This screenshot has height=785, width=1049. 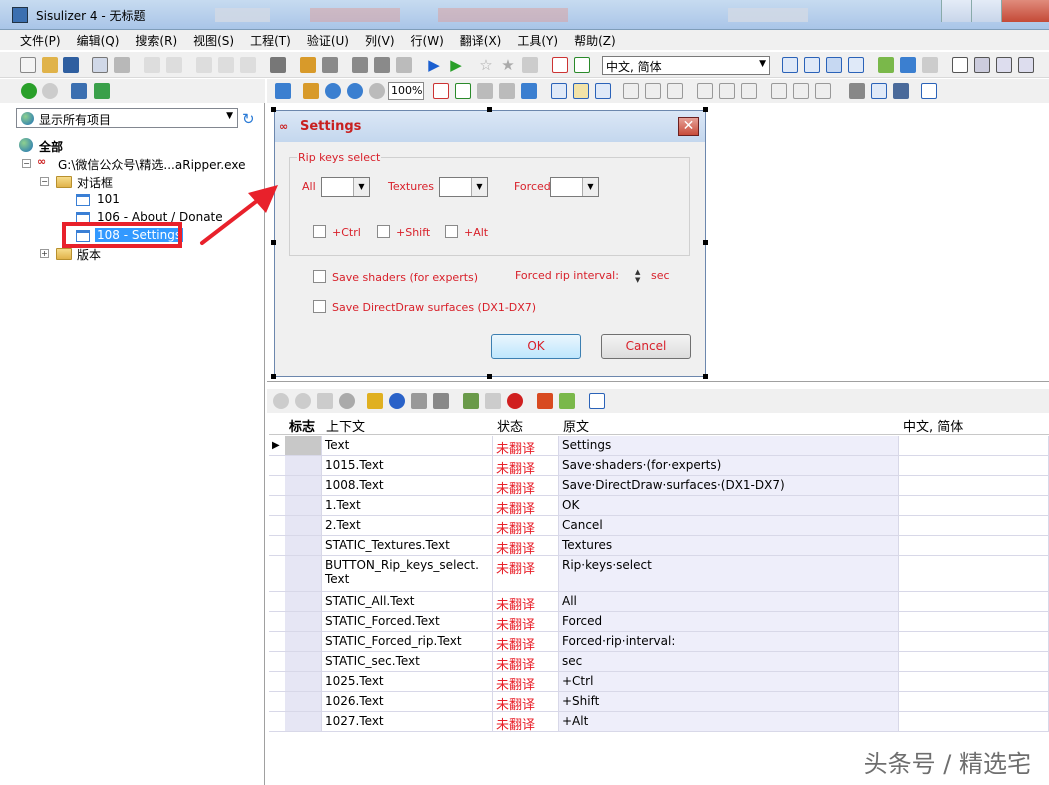 What do you see at coordinates (100, 65) in the screenshot?
I see `preview-icon` at bounding box center [100, 65].